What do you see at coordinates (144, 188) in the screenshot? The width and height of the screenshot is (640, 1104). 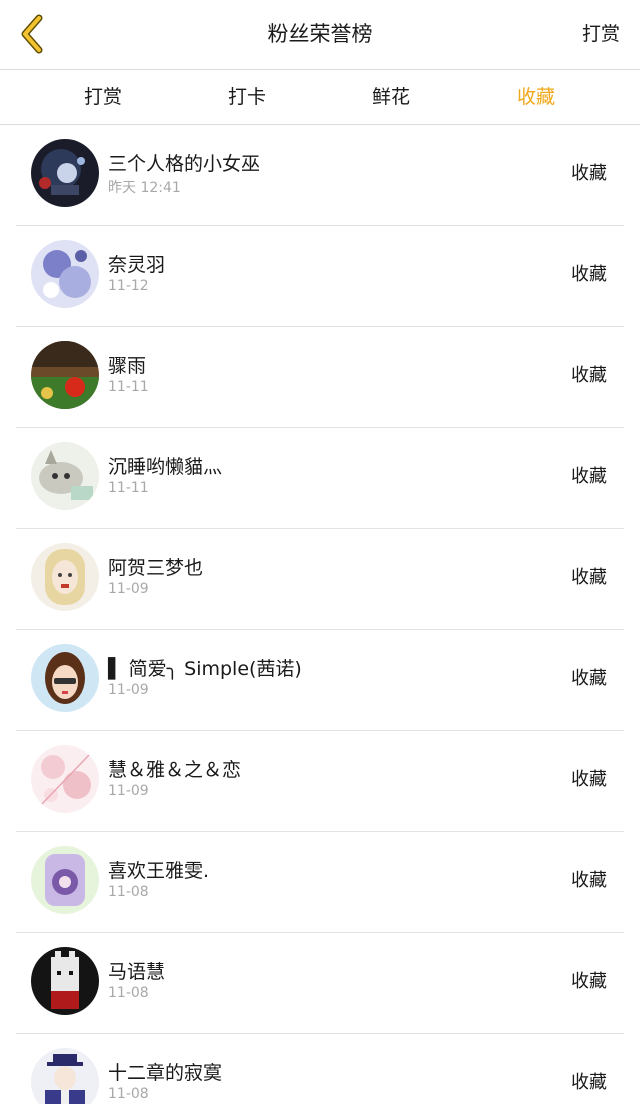 I see `user-date: 昨天 12:41` at bounding box center [144, 188].